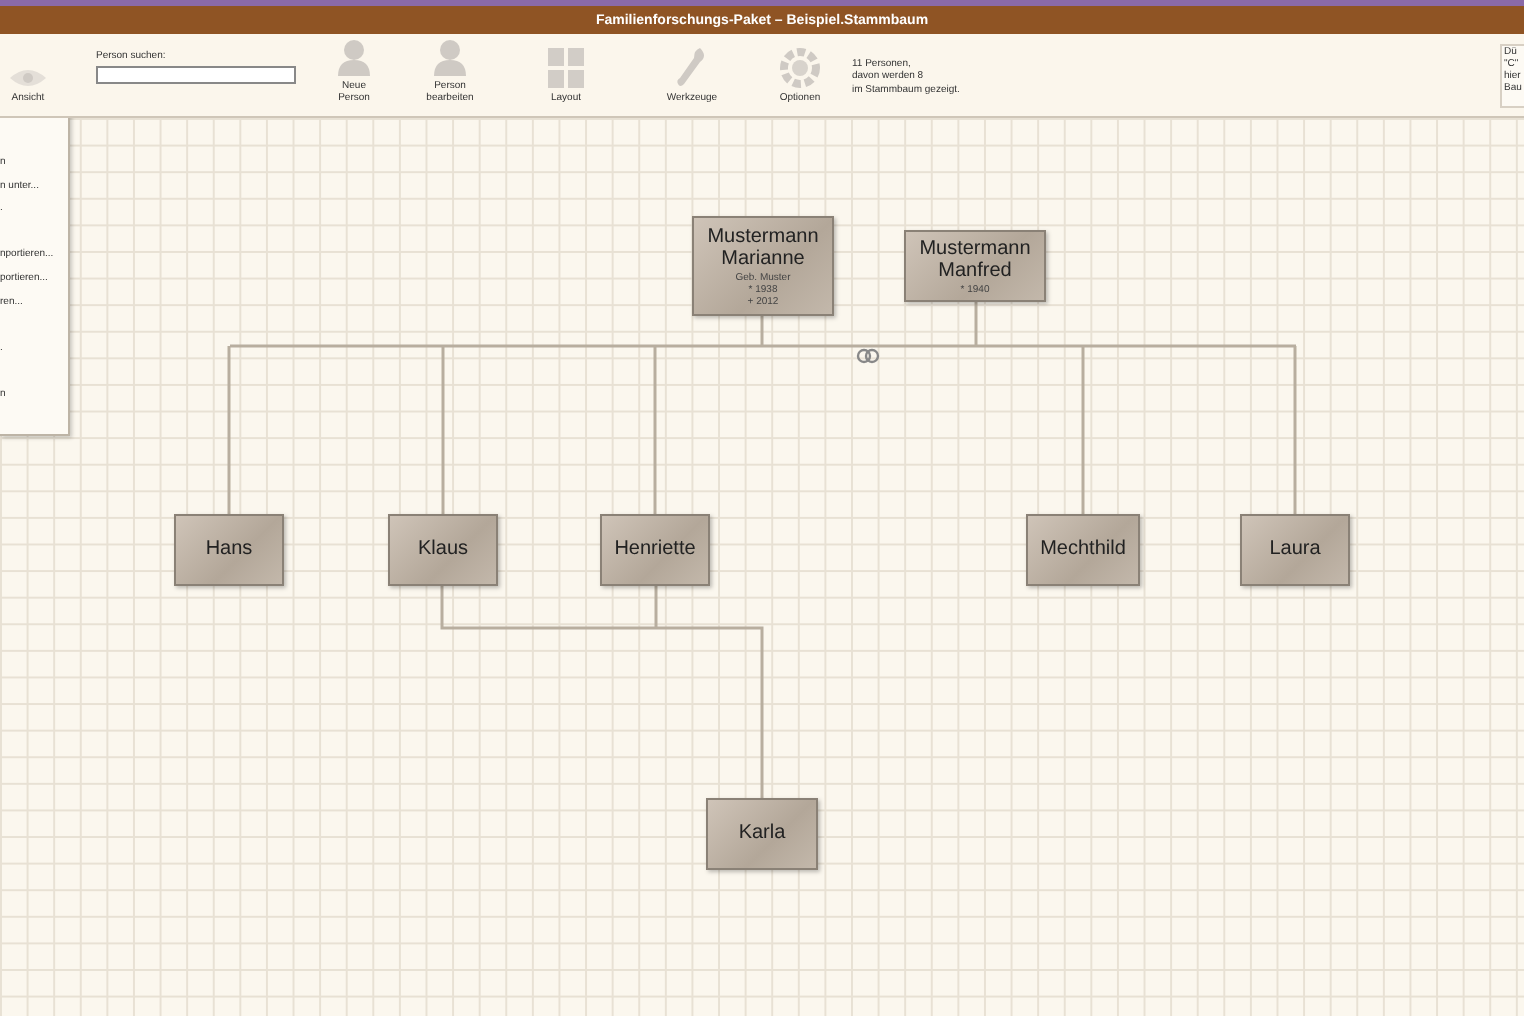  I want to click on grid-icon, so click(566, 68).